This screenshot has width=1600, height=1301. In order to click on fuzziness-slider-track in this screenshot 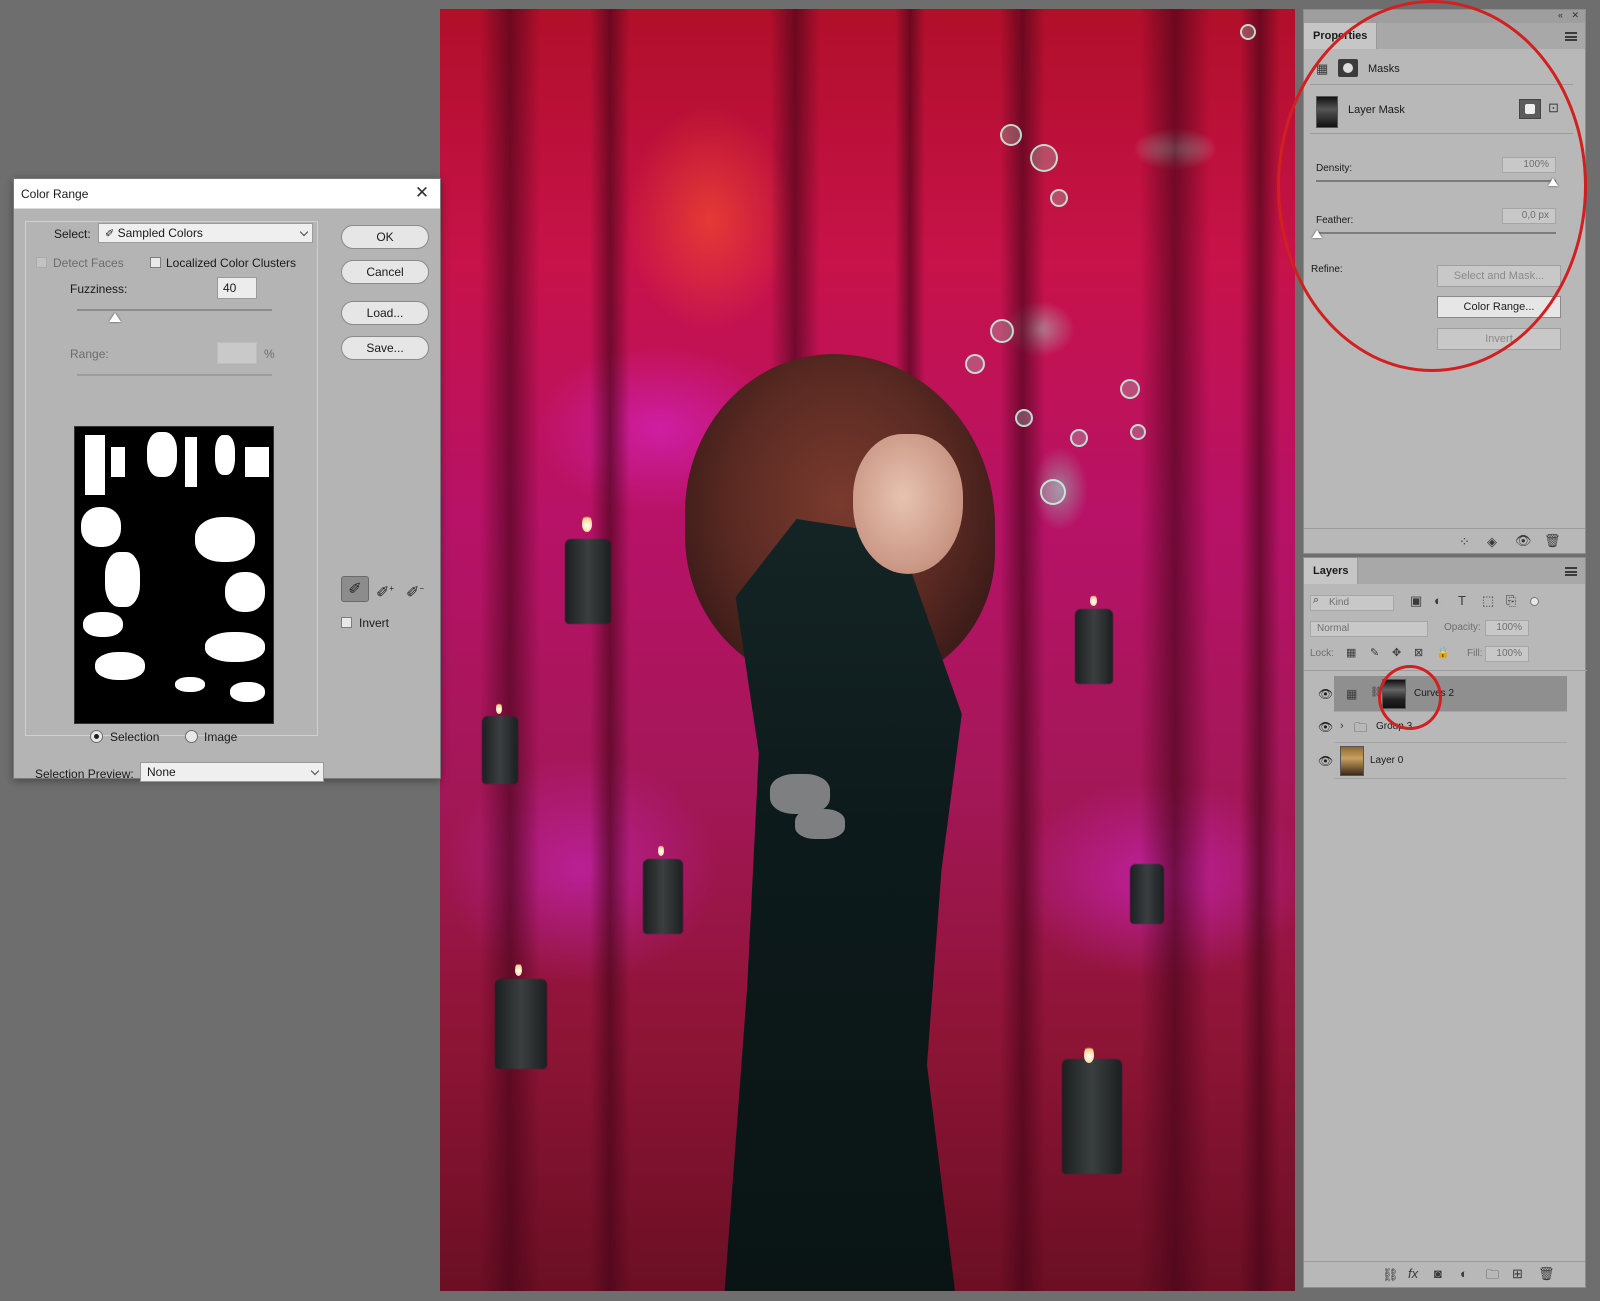, I will do `click(174, 310)`.